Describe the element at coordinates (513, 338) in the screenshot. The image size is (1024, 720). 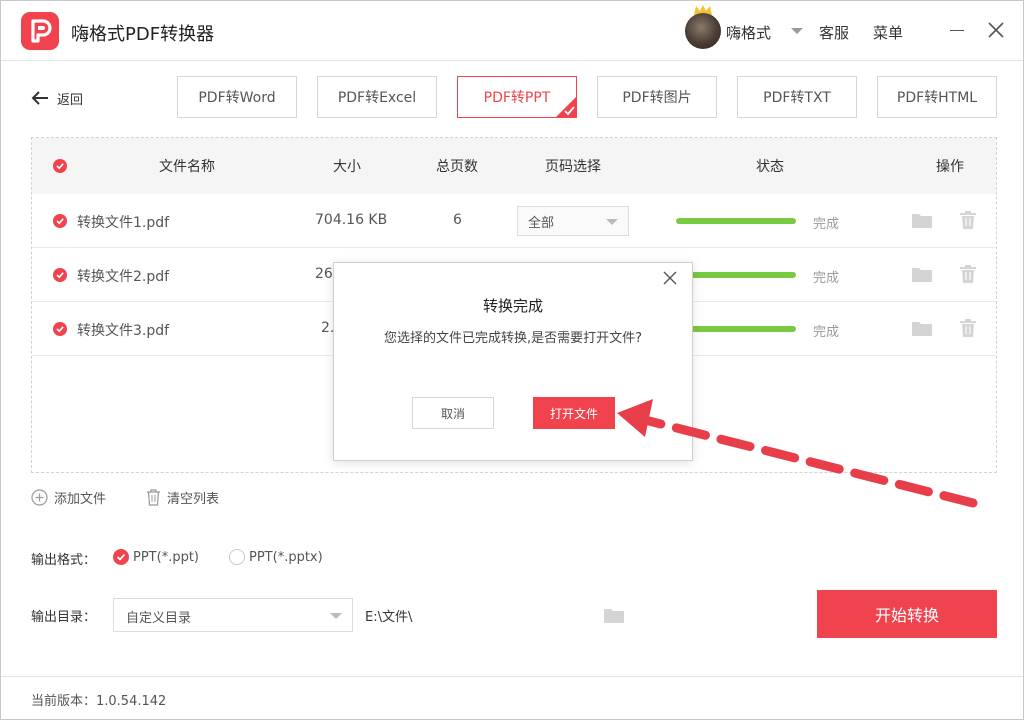
I see `dialog-message: 您选择的文件已完成转换,是否需要打开文件?` at that location.